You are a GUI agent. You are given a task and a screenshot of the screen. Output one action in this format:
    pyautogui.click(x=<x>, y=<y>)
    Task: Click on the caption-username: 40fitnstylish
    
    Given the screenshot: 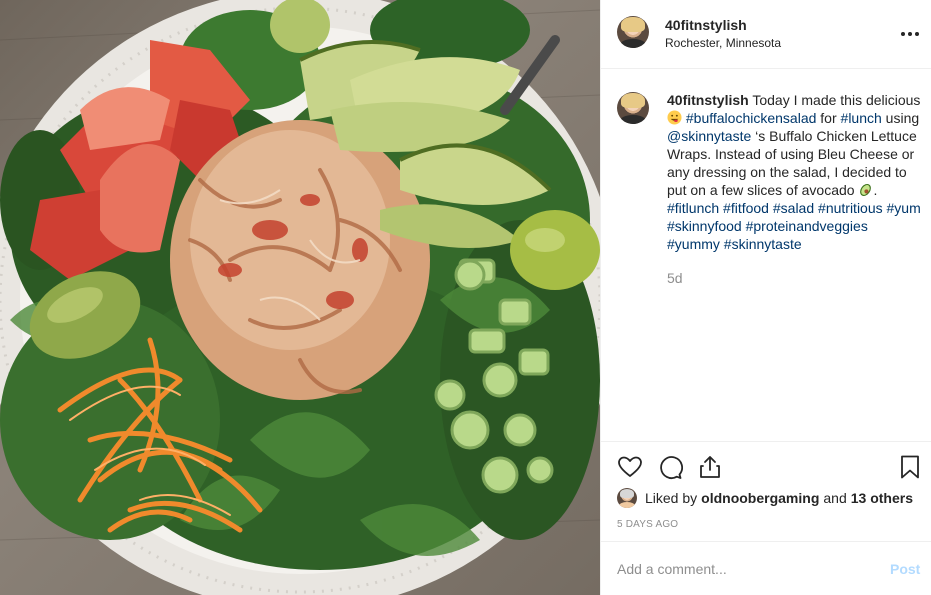 What is the action you would take?
    pyautogui.click(x=708, y=100)
    